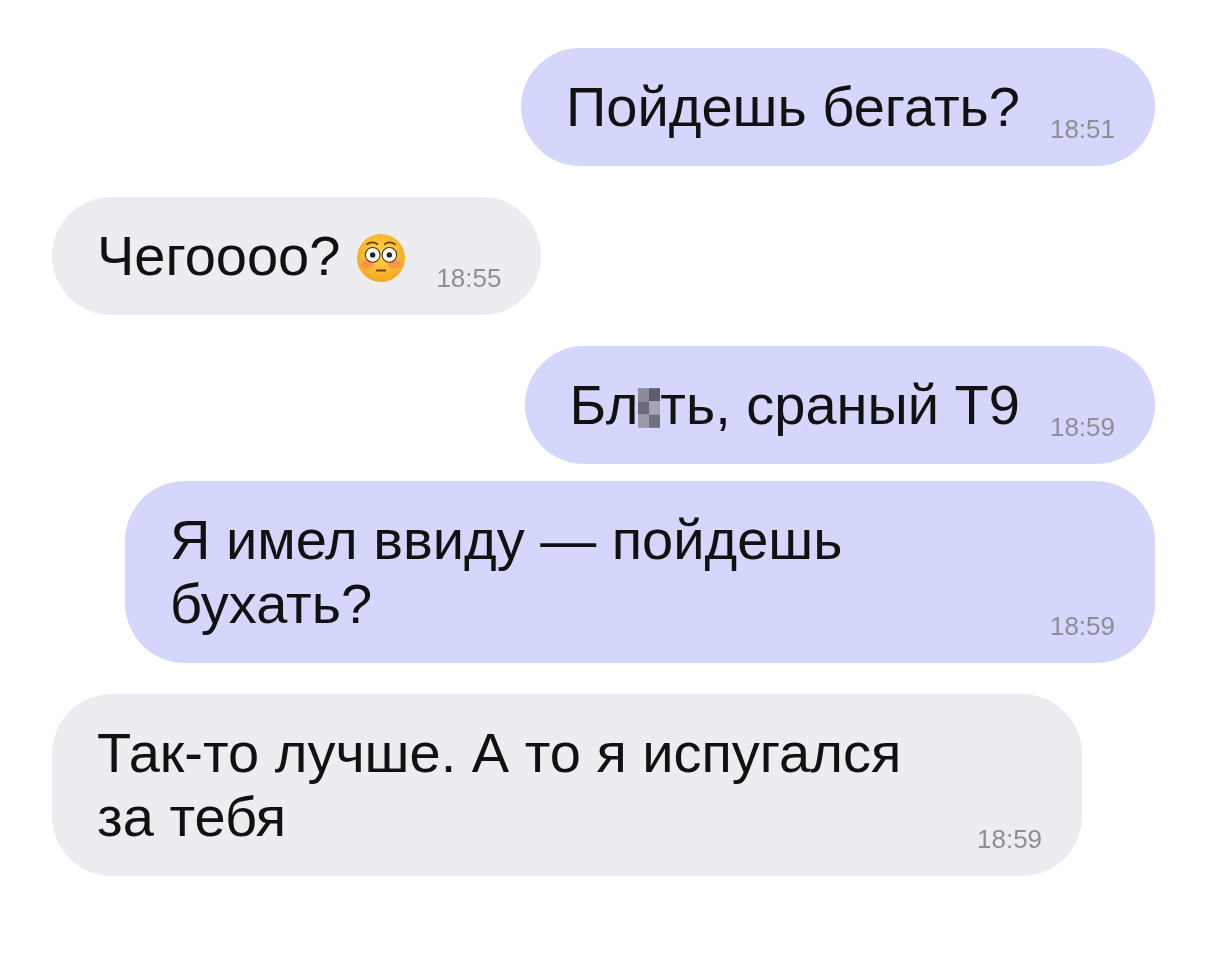 The width and height of the screenshot is (1227, 955). Describe the element at coordinates (506, 571) in the screenshot. I see `message-text: Я имел ввиду — пойдешь бухать?` at that location.